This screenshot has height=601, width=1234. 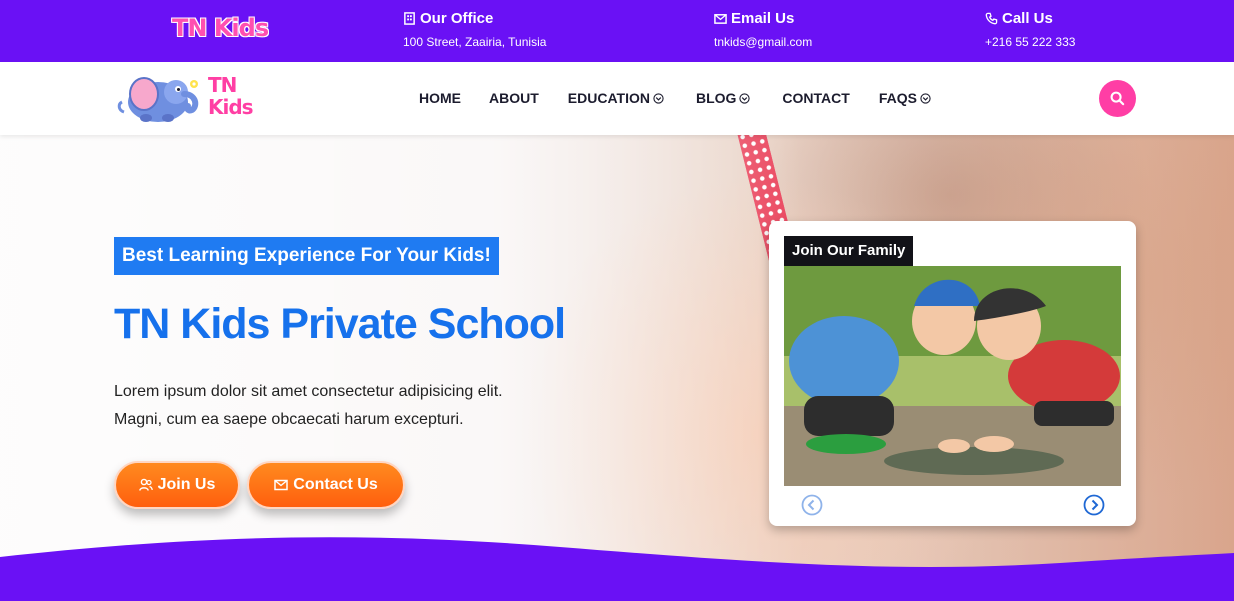 What do you see at coordinates (763, 42) in the screenshot?
I see `email-value: tnkids@gmail.com` at bounding box center [763, 42].